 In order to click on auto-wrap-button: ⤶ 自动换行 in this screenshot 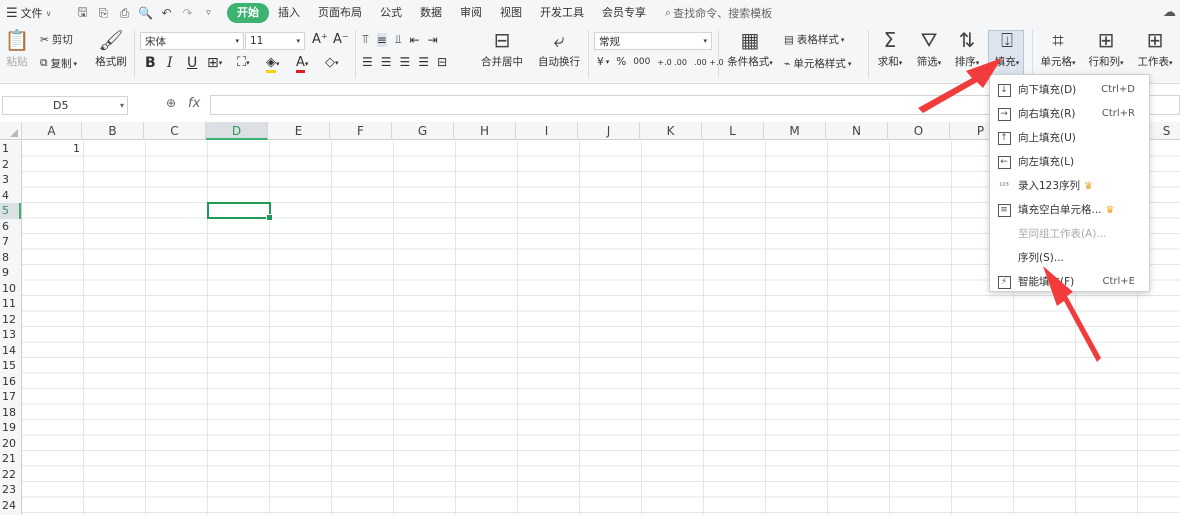, I will do `click(559, 48)`.